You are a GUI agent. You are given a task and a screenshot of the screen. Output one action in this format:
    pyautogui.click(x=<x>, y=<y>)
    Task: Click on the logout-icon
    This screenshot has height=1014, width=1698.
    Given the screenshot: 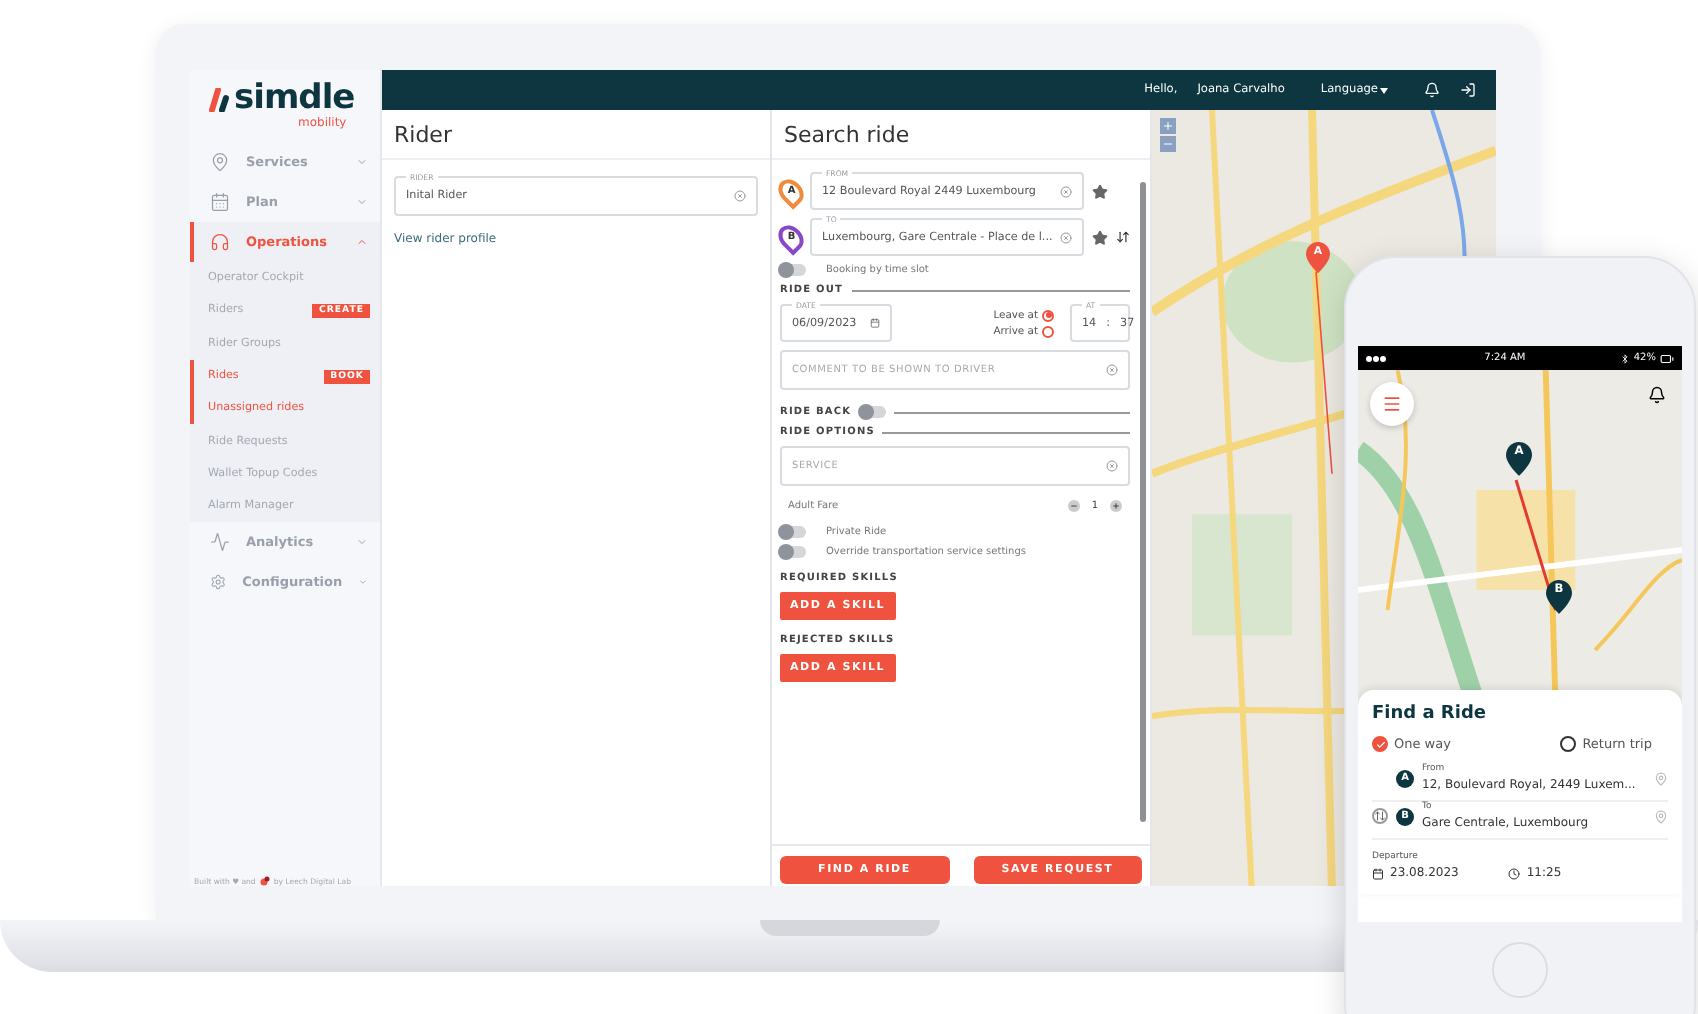 What is the action you would take?
    pyautogui.click(x=1468, y=90)
    